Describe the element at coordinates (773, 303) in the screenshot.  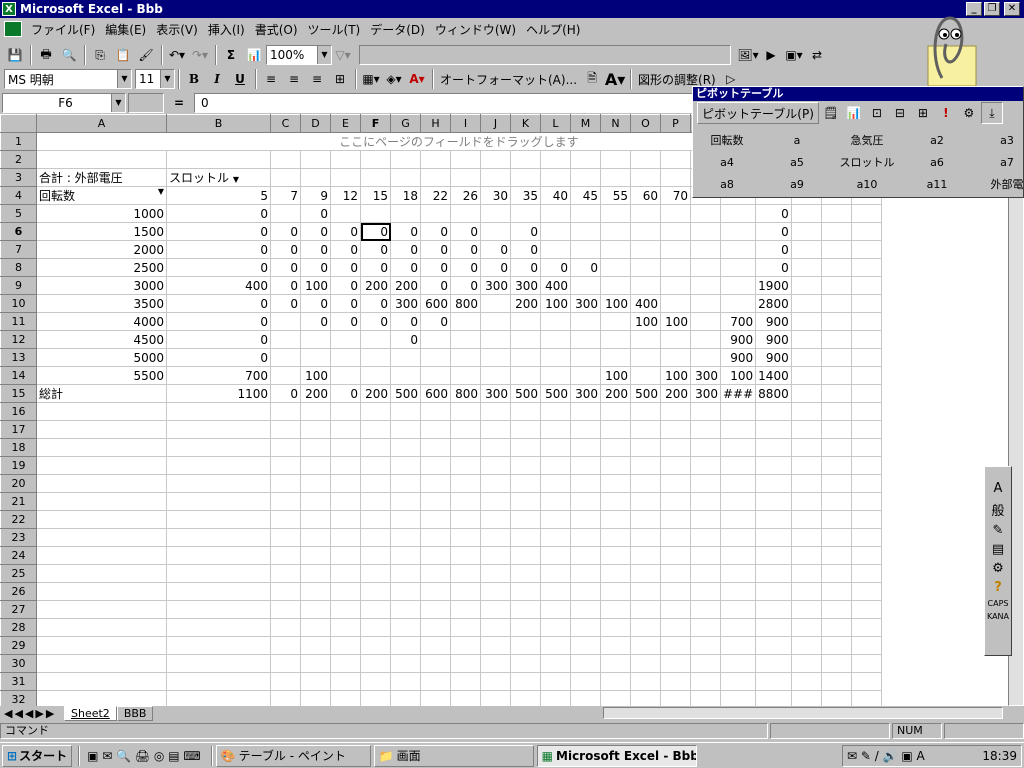
I see `pivot-value-cell: 2800` at that location.